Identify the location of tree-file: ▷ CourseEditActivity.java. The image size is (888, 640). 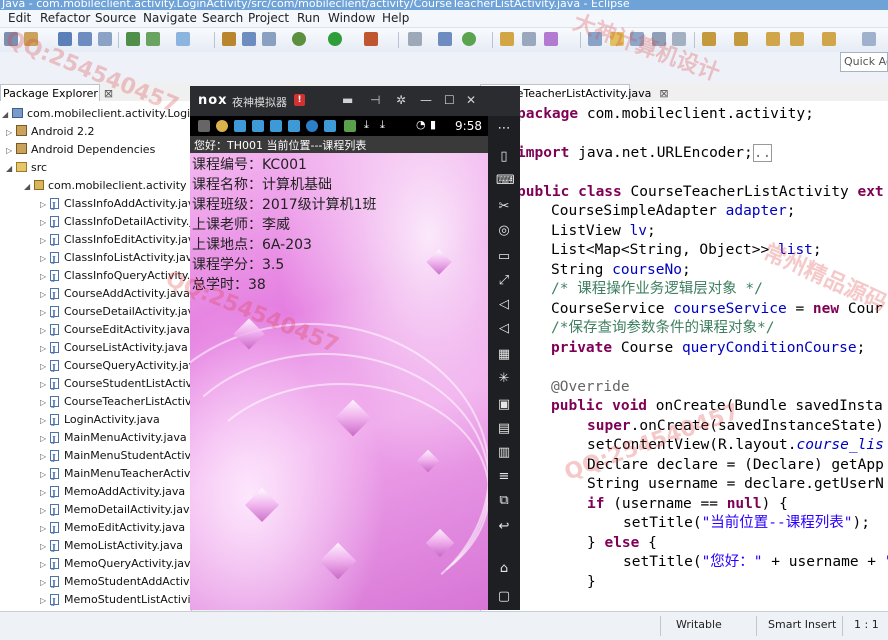
(115, 330).